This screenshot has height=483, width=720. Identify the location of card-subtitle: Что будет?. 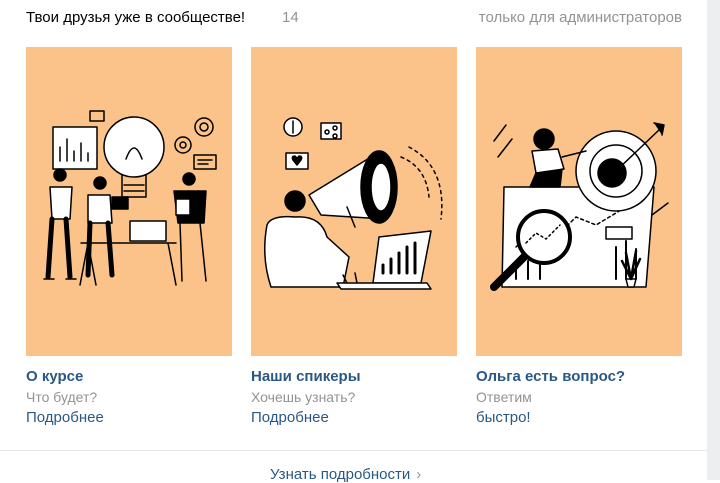
(62, 397).